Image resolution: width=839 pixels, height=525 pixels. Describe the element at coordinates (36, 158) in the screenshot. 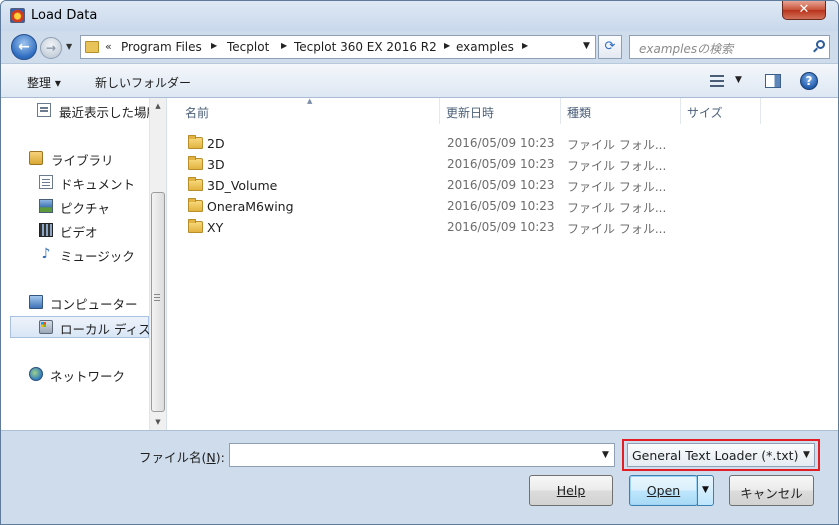

I see `library-icon` at that location.